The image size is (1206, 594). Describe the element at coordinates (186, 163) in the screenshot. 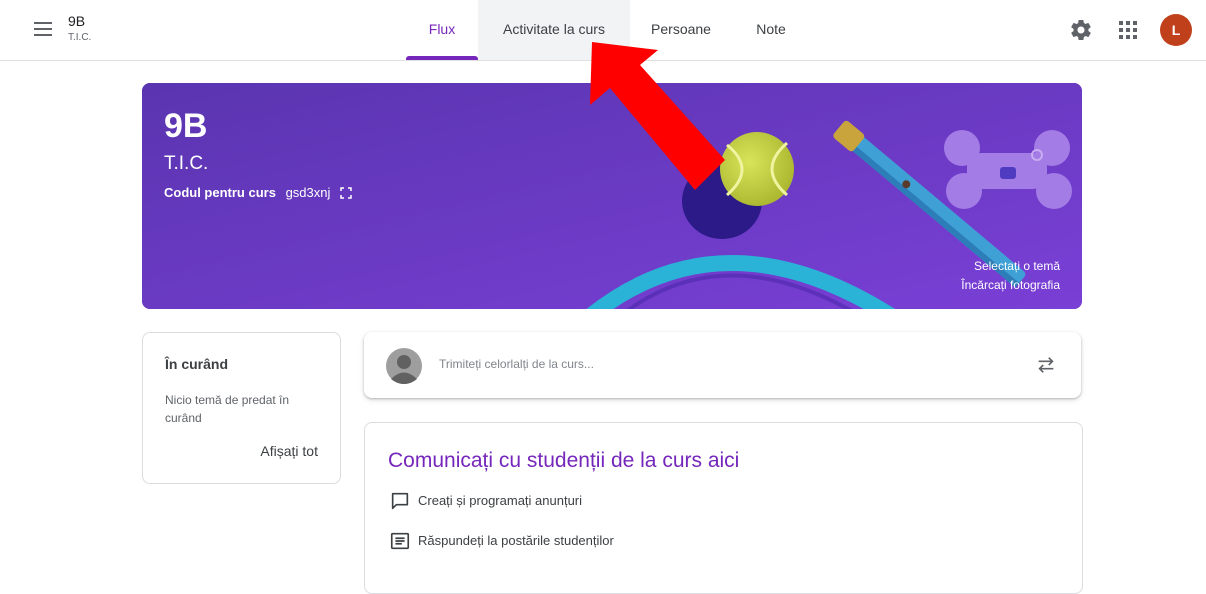

I see `banner-class-section: T.I.C.` at that location.